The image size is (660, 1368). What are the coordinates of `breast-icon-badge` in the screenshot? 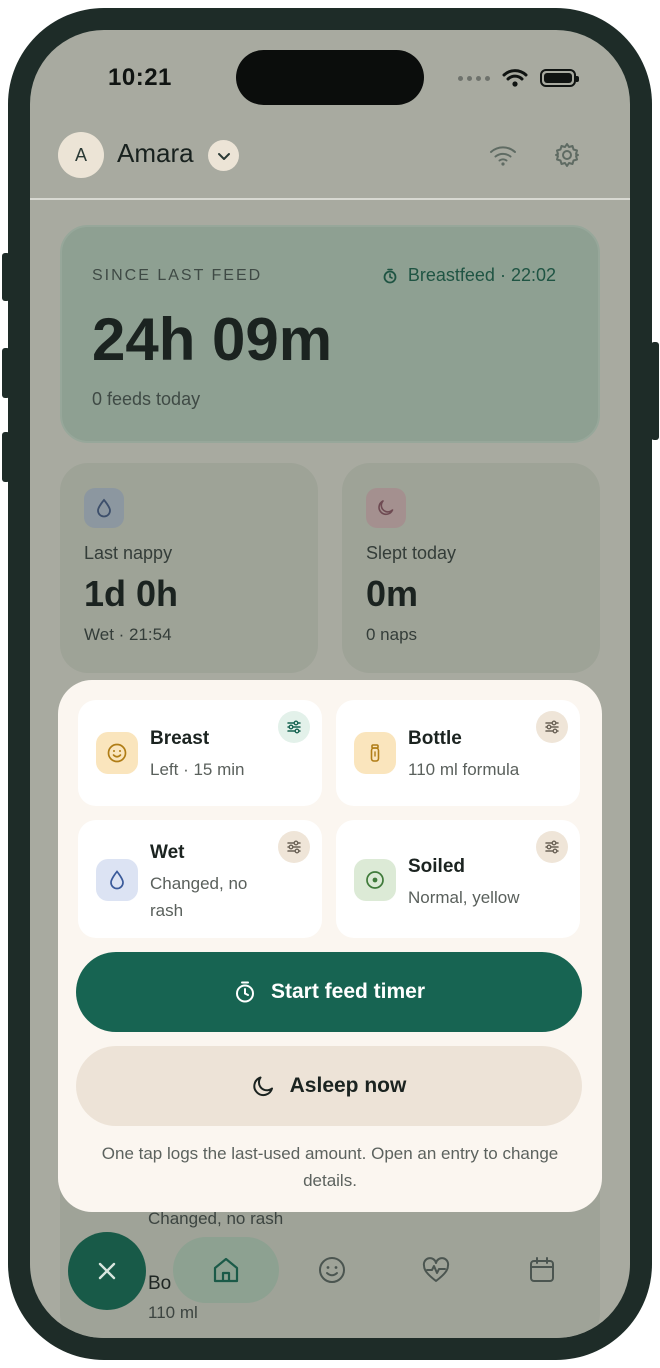 It's located at (117, 753).